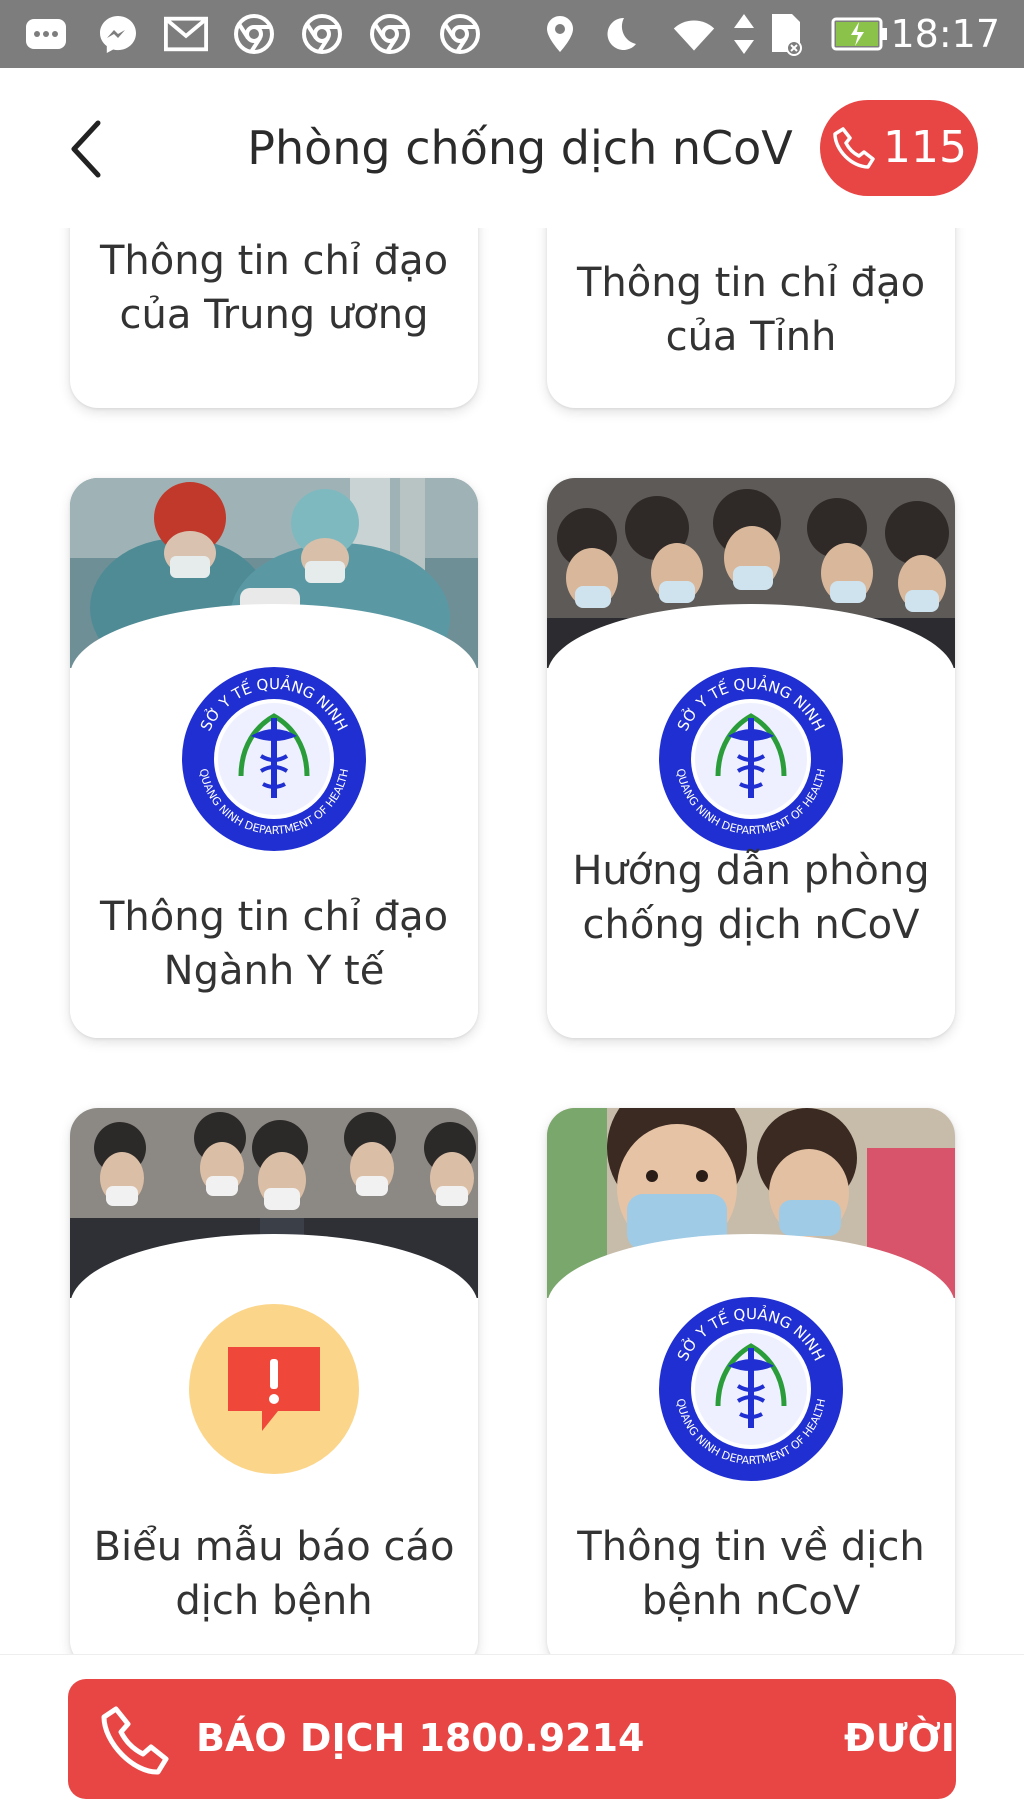 This screenshot has width=1024, height=1820. I want to click on status-bar: 18:17, so click(512, 34).